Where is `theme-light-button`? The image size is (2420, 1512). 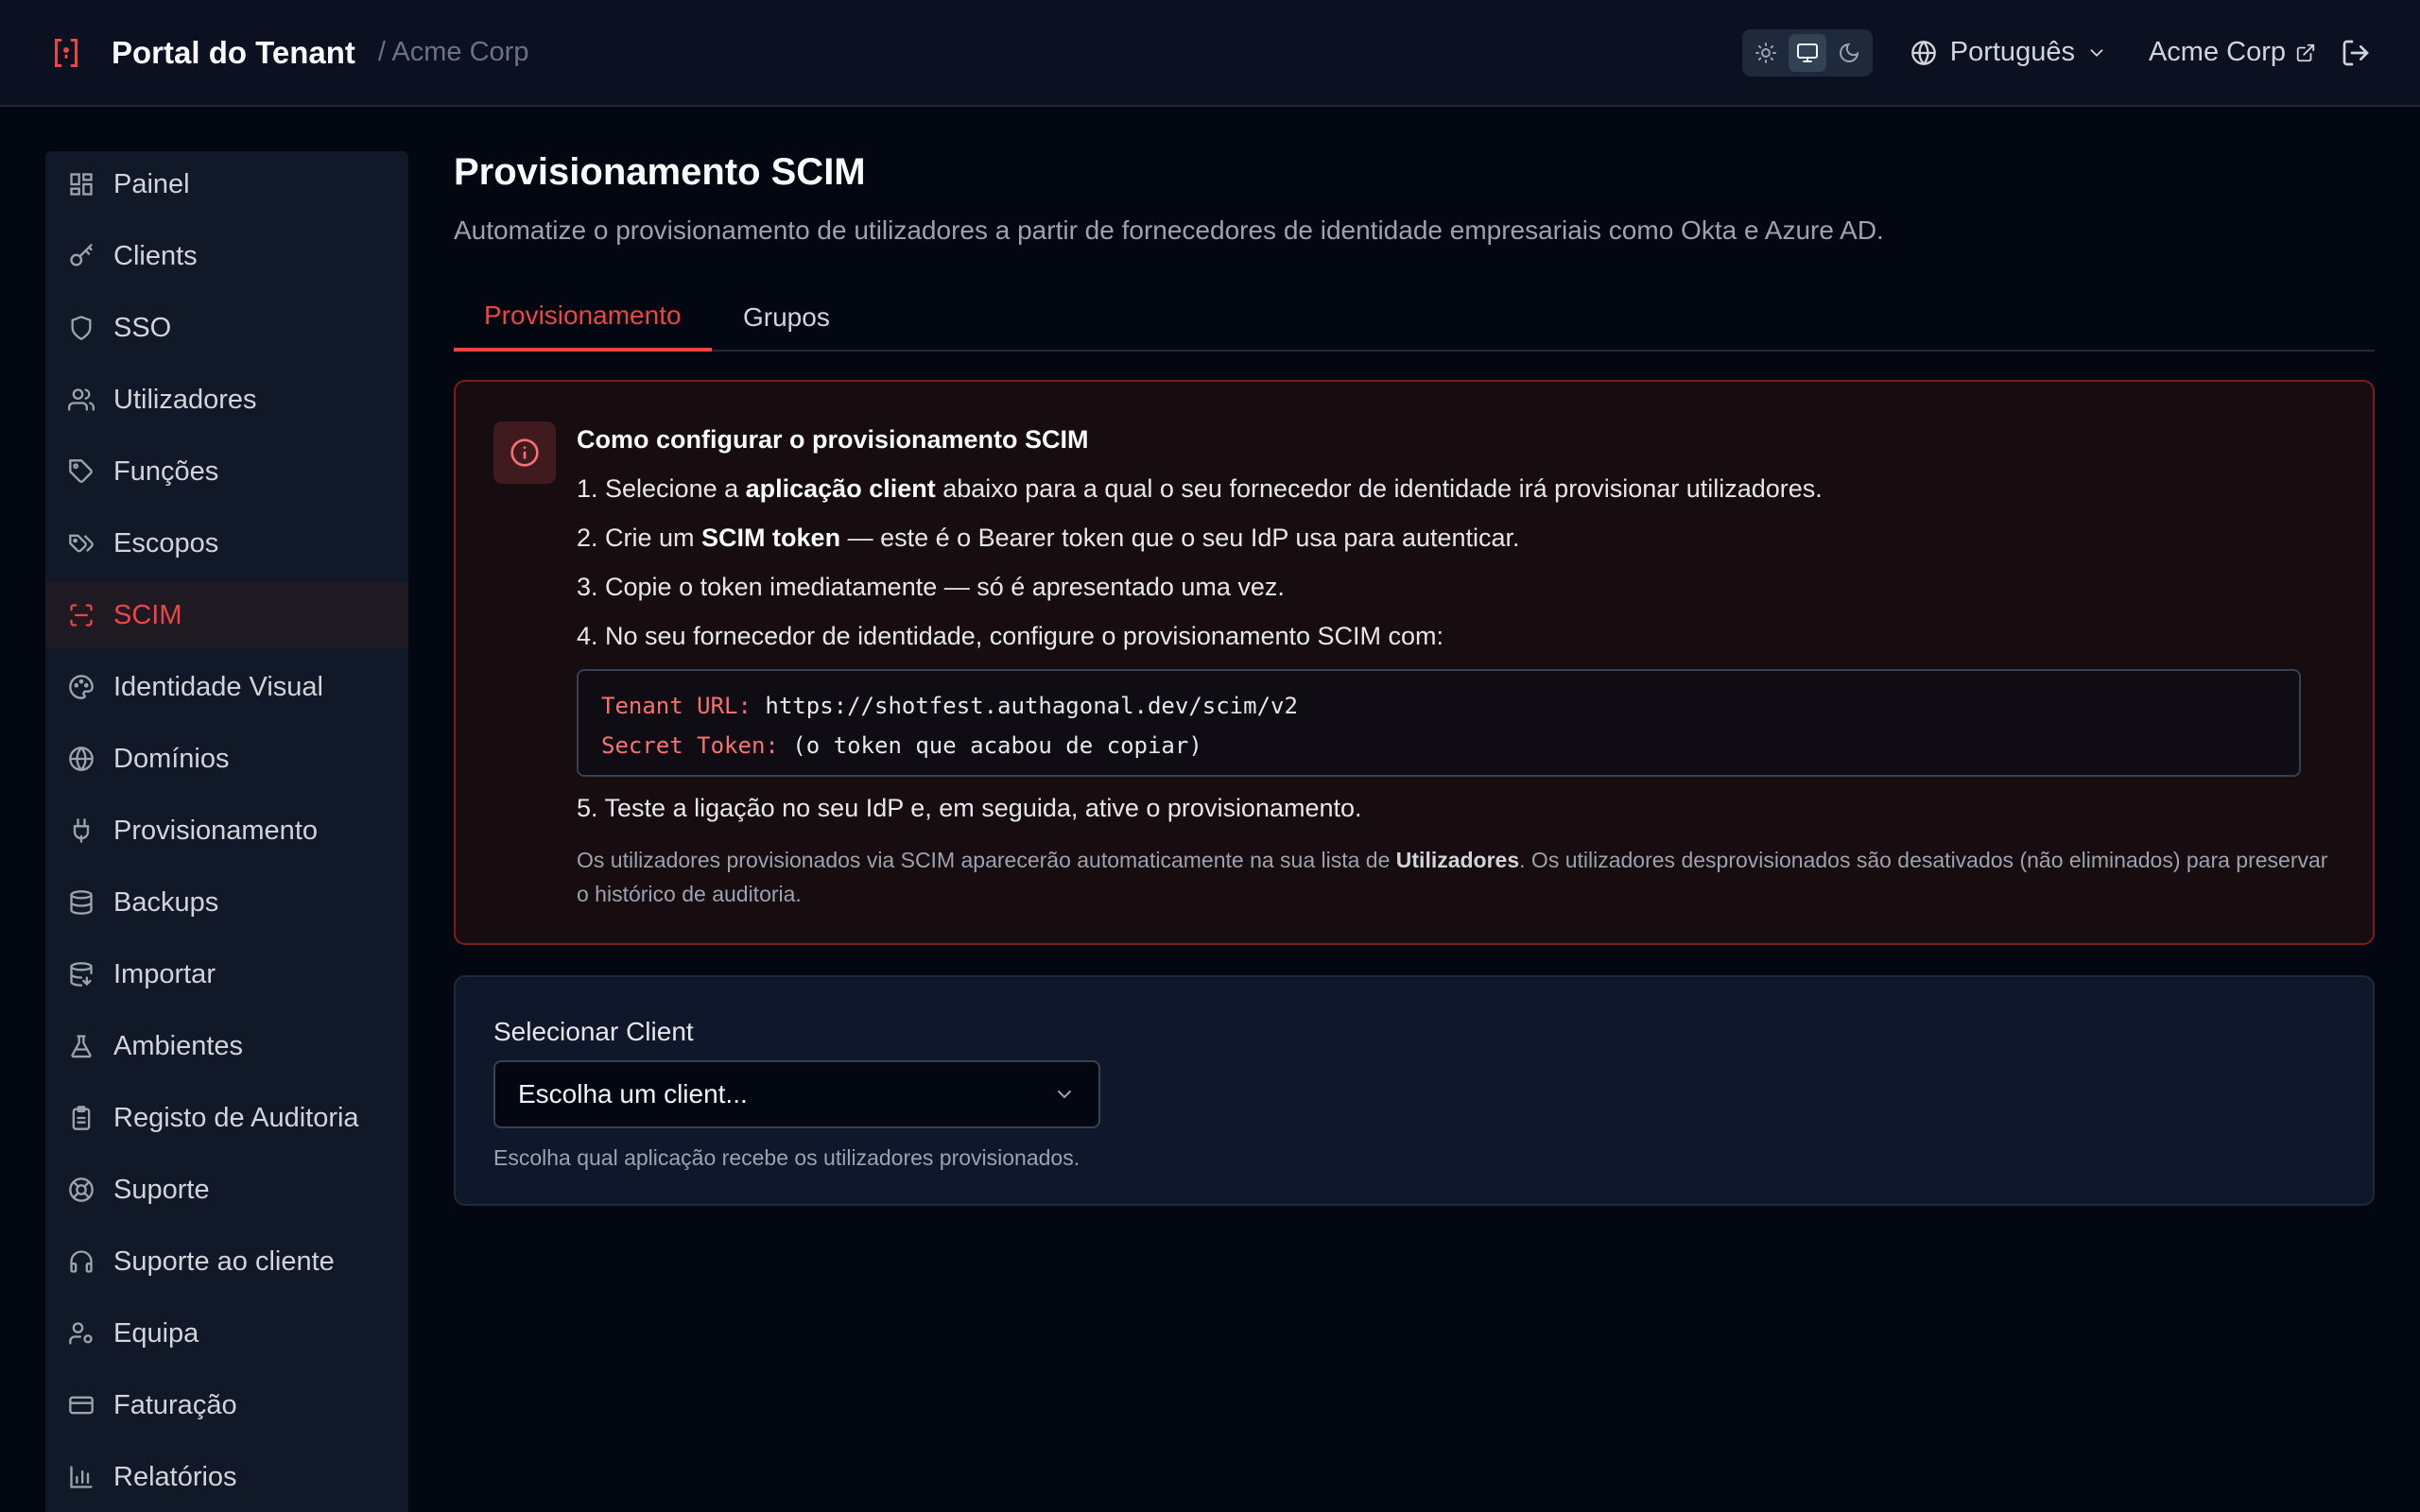
theme-light-button is located at coordinates (1766, 53).